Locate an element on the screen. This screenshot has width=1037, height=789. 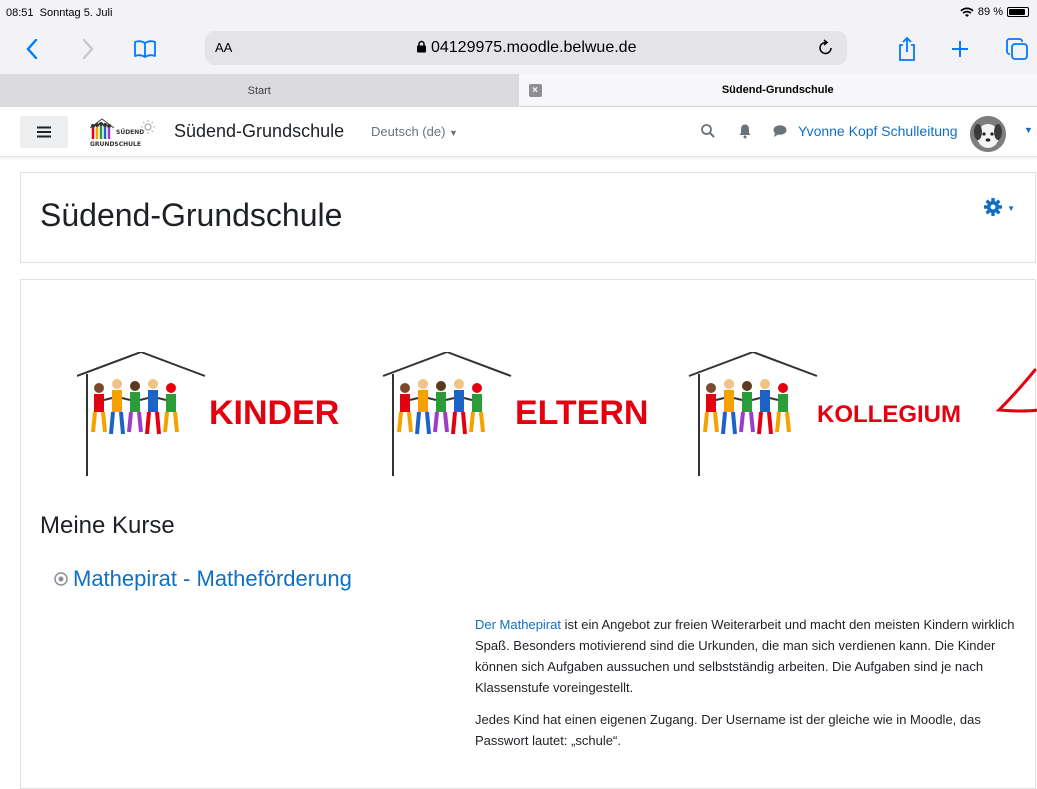
banner-label-kinder: KINDER is located at coordinates (274, 413).